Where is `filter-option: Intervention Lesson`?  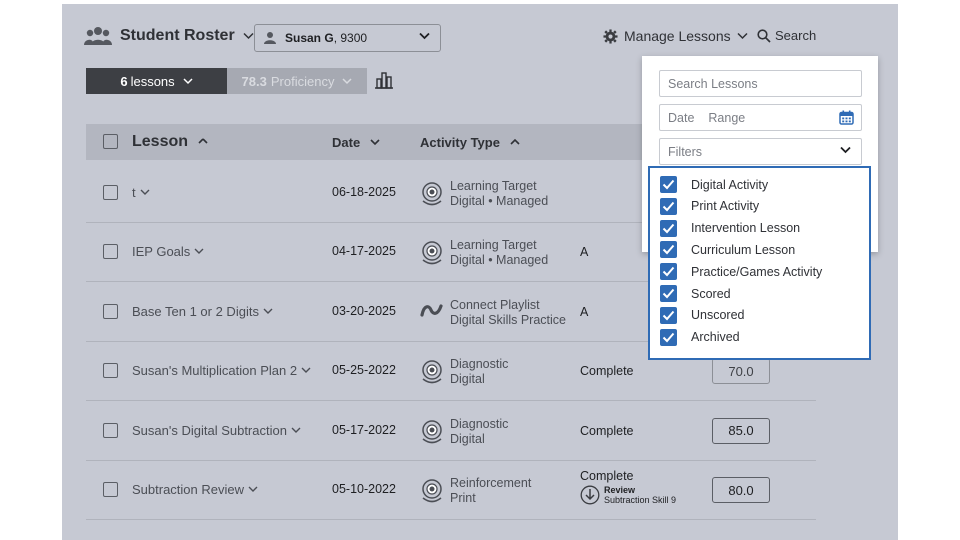 filter-option: Intervention Lesson is located at coordinates (730, 228).